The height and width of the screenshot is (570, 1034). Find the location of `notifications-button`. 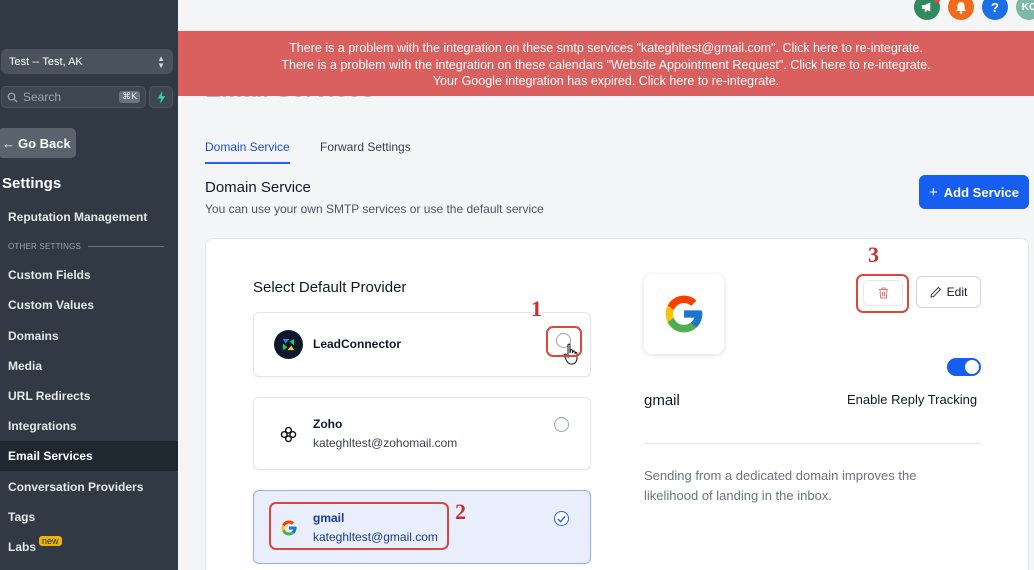

notifications-button is located at coordinates (961, 10).